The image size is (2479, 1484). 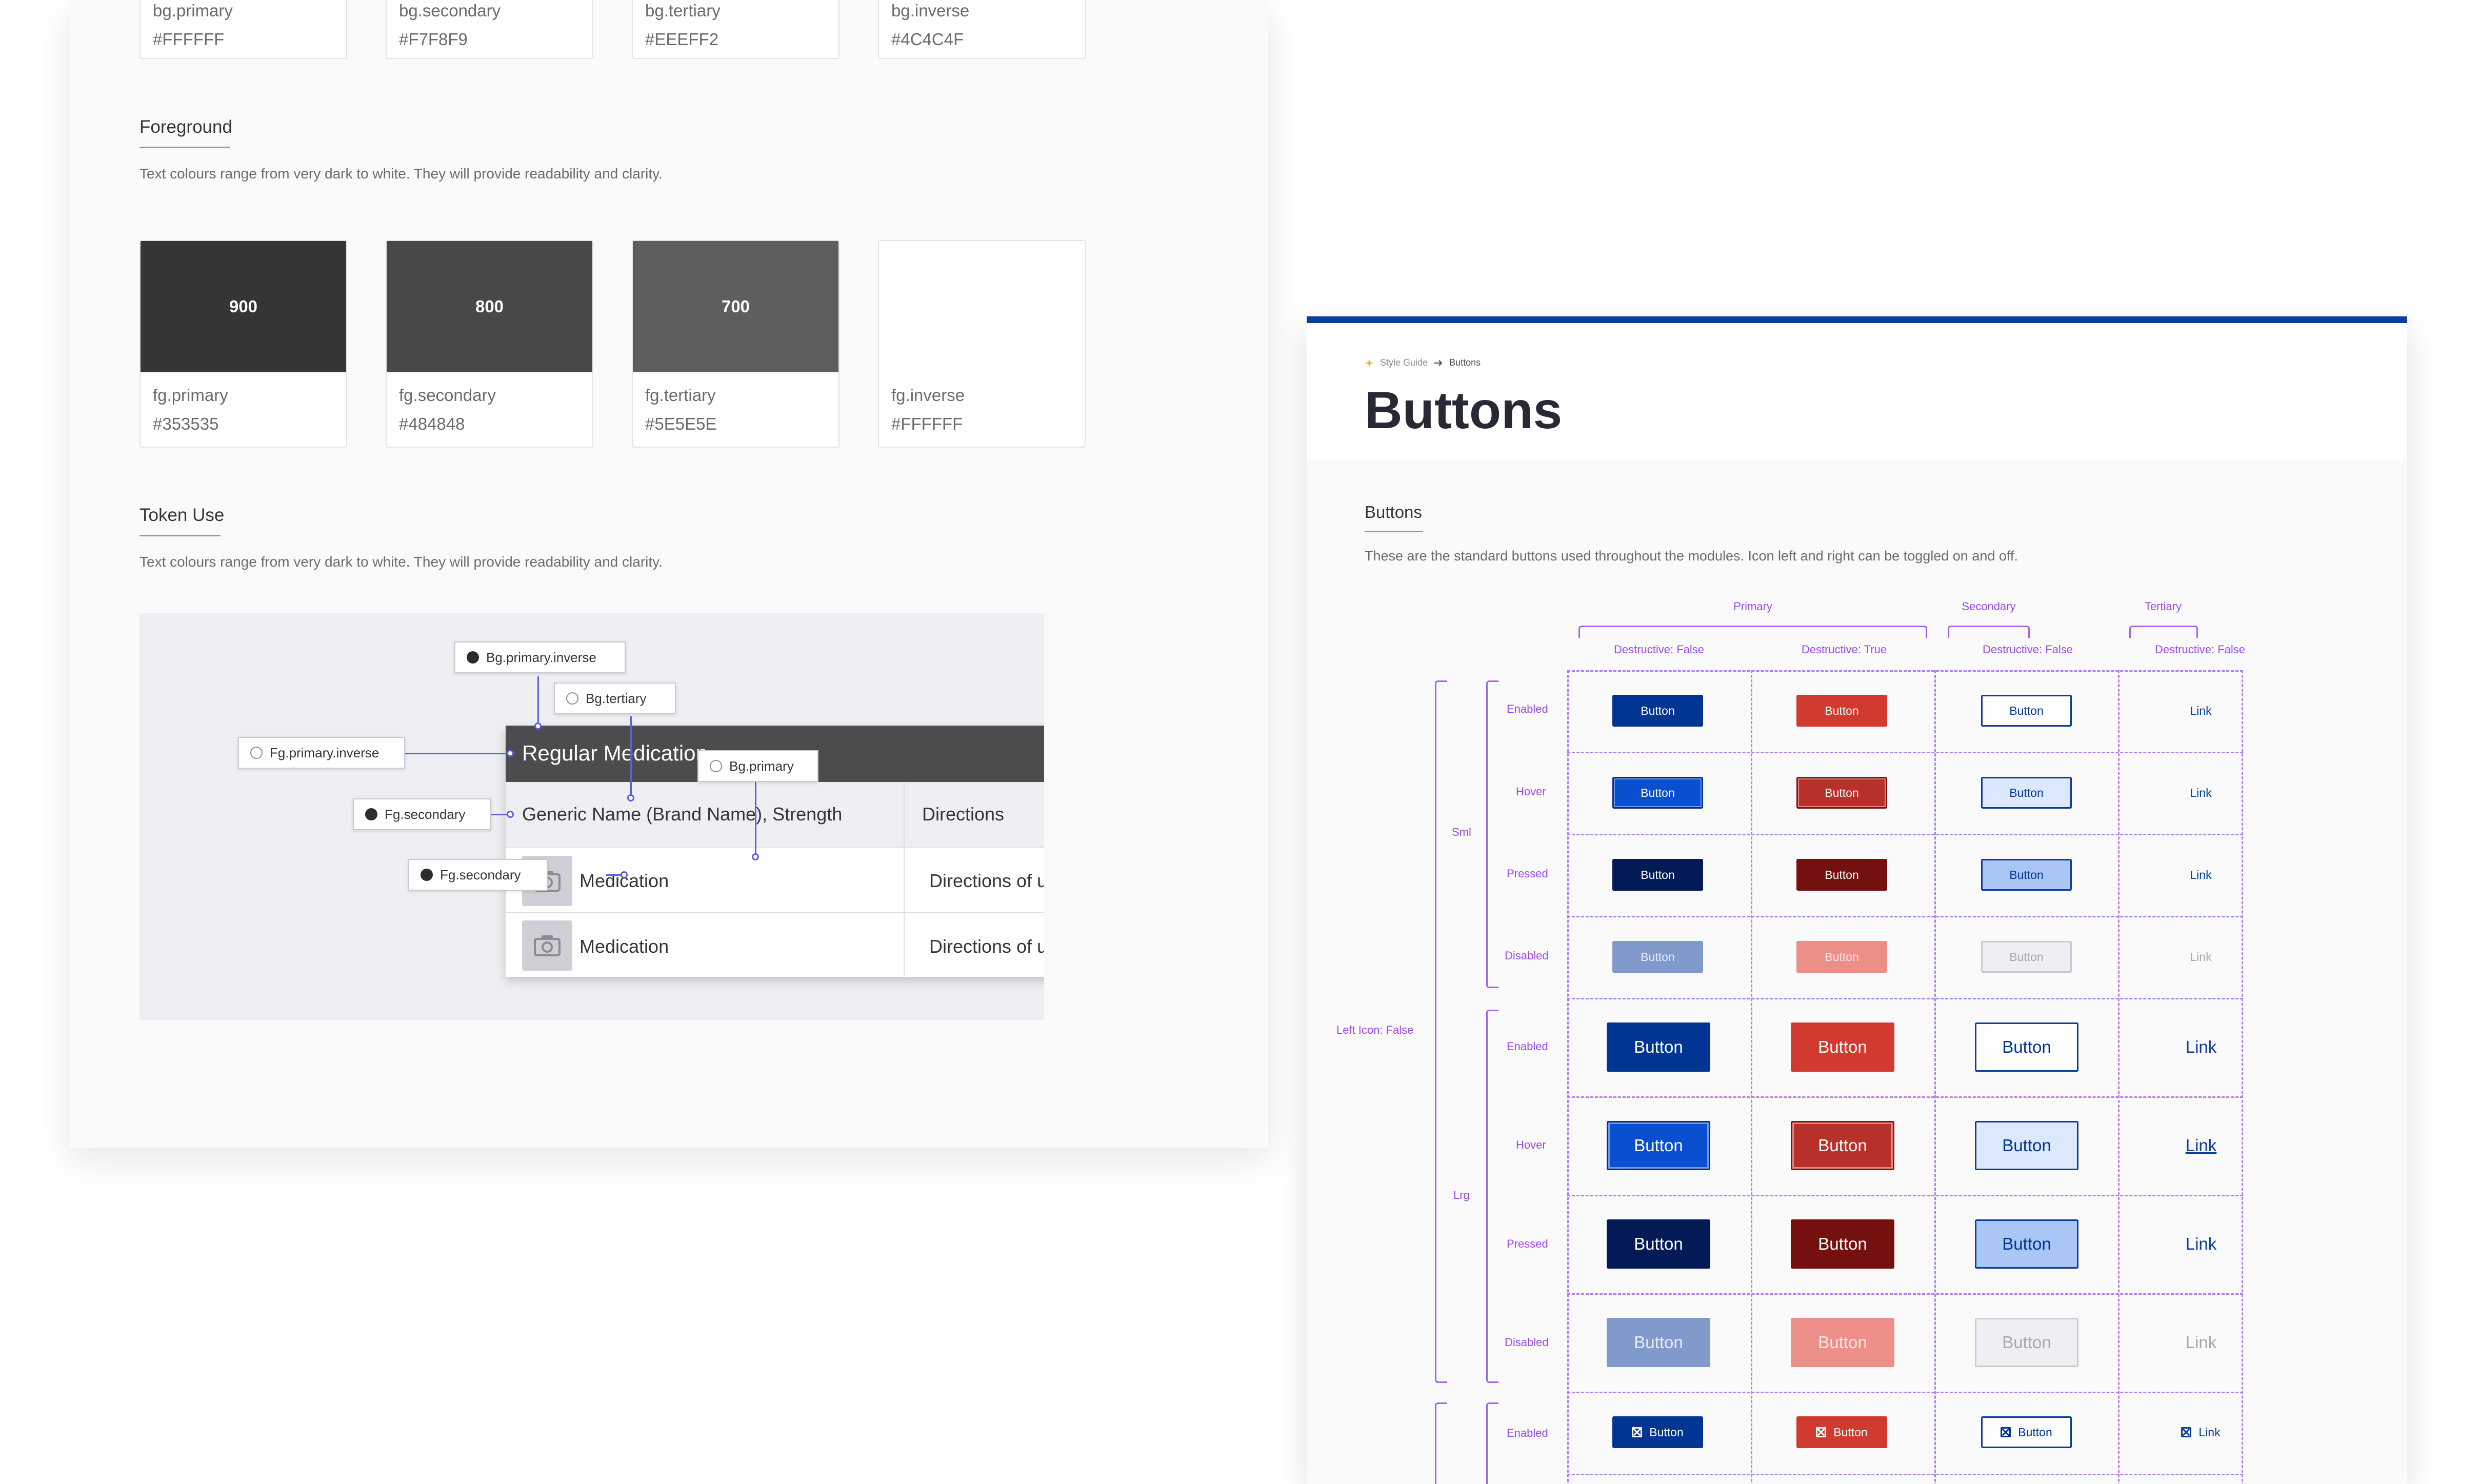 I want to click on fg-token-card: 700 fg.tertiary #5E5E5E, so click(x=735, y=344).